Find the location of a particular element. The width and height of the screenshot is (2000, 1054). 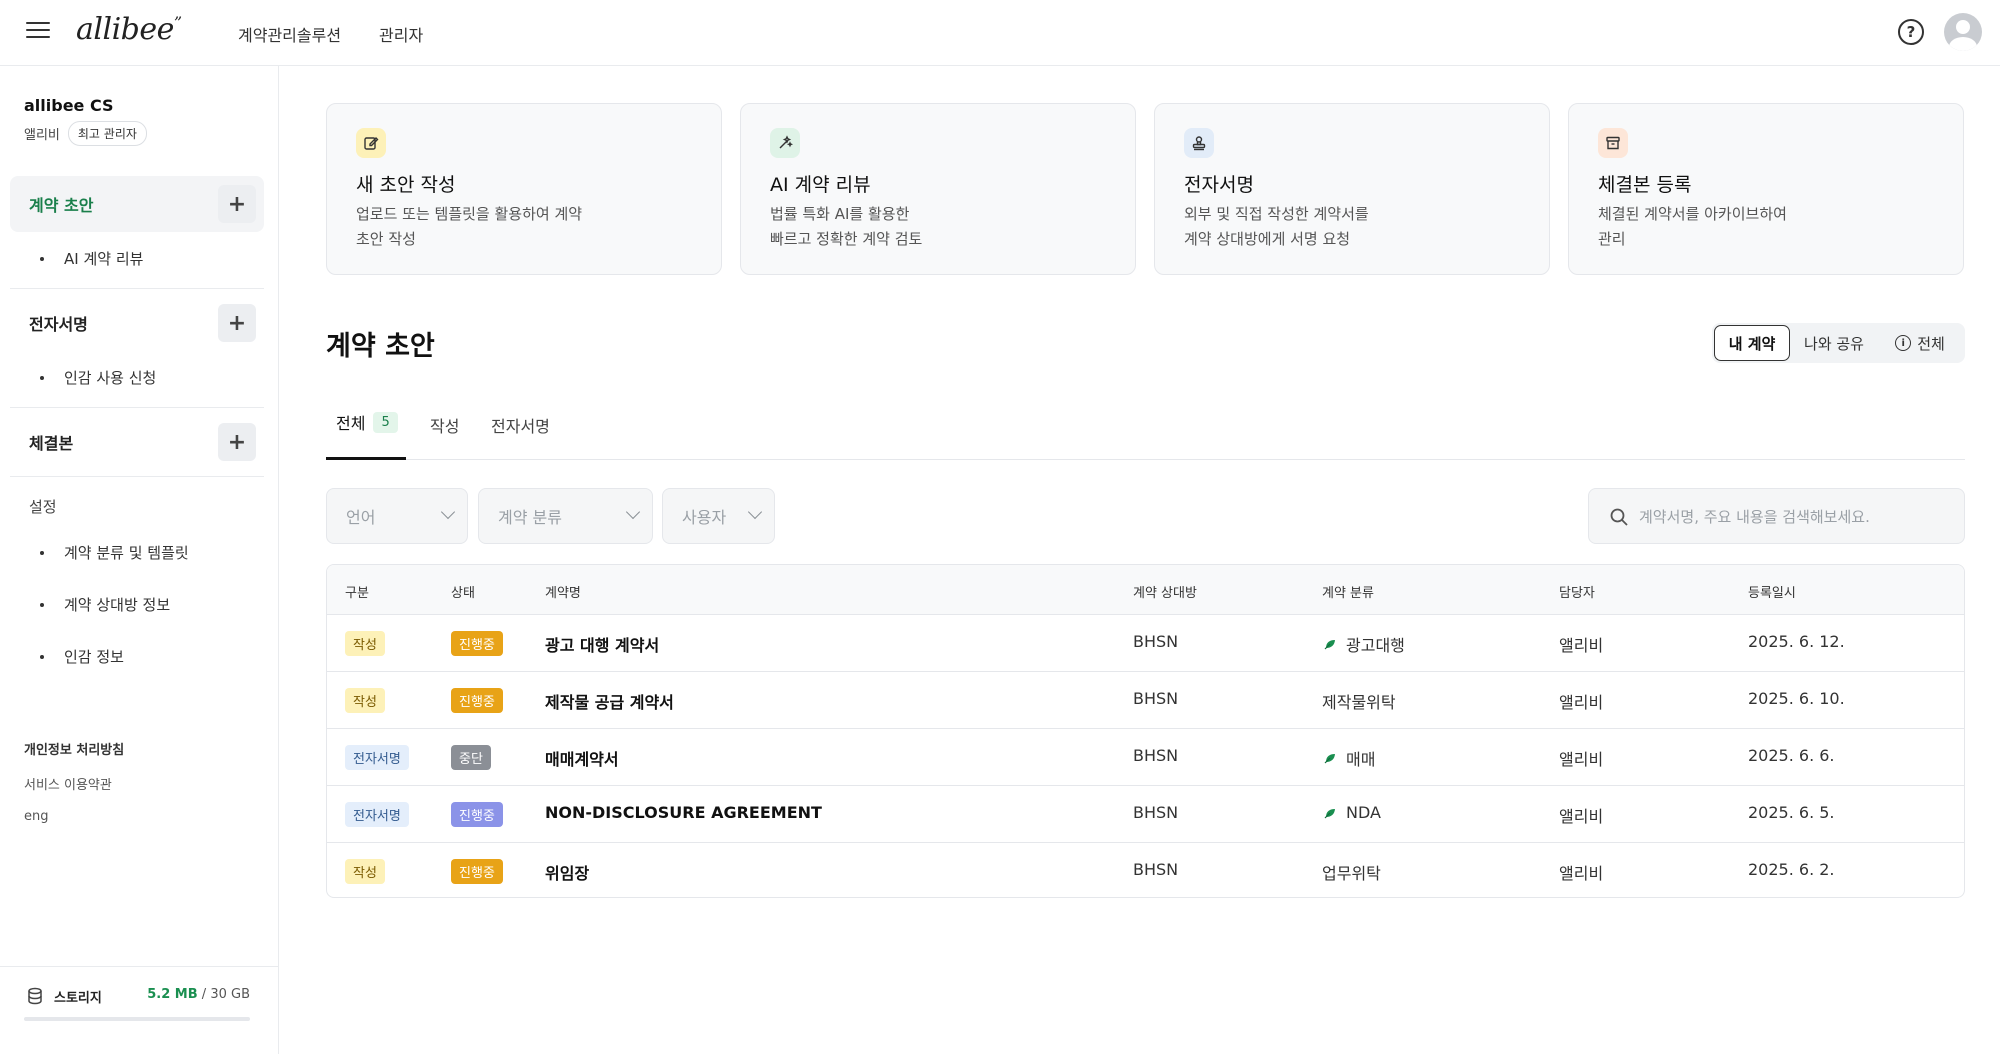

privacy-policy-link: 개인정보 처리방침 is located at coordinates (74, 748).